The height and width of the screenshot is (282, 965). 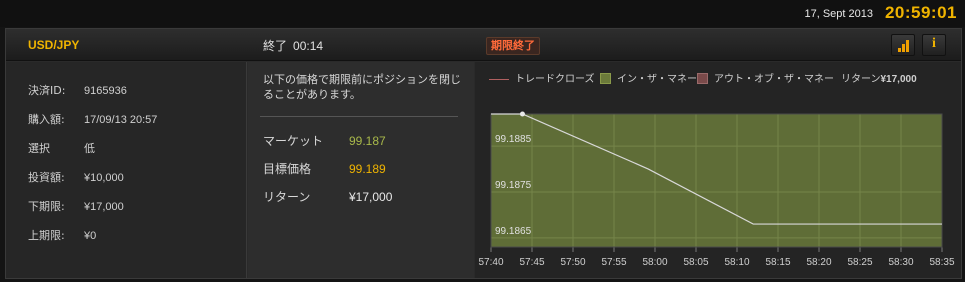 What do you see at coordinates (513, 185) in the screenshot?
I see `y-tick-label: 99.1875` at bounding box center [513, 185].